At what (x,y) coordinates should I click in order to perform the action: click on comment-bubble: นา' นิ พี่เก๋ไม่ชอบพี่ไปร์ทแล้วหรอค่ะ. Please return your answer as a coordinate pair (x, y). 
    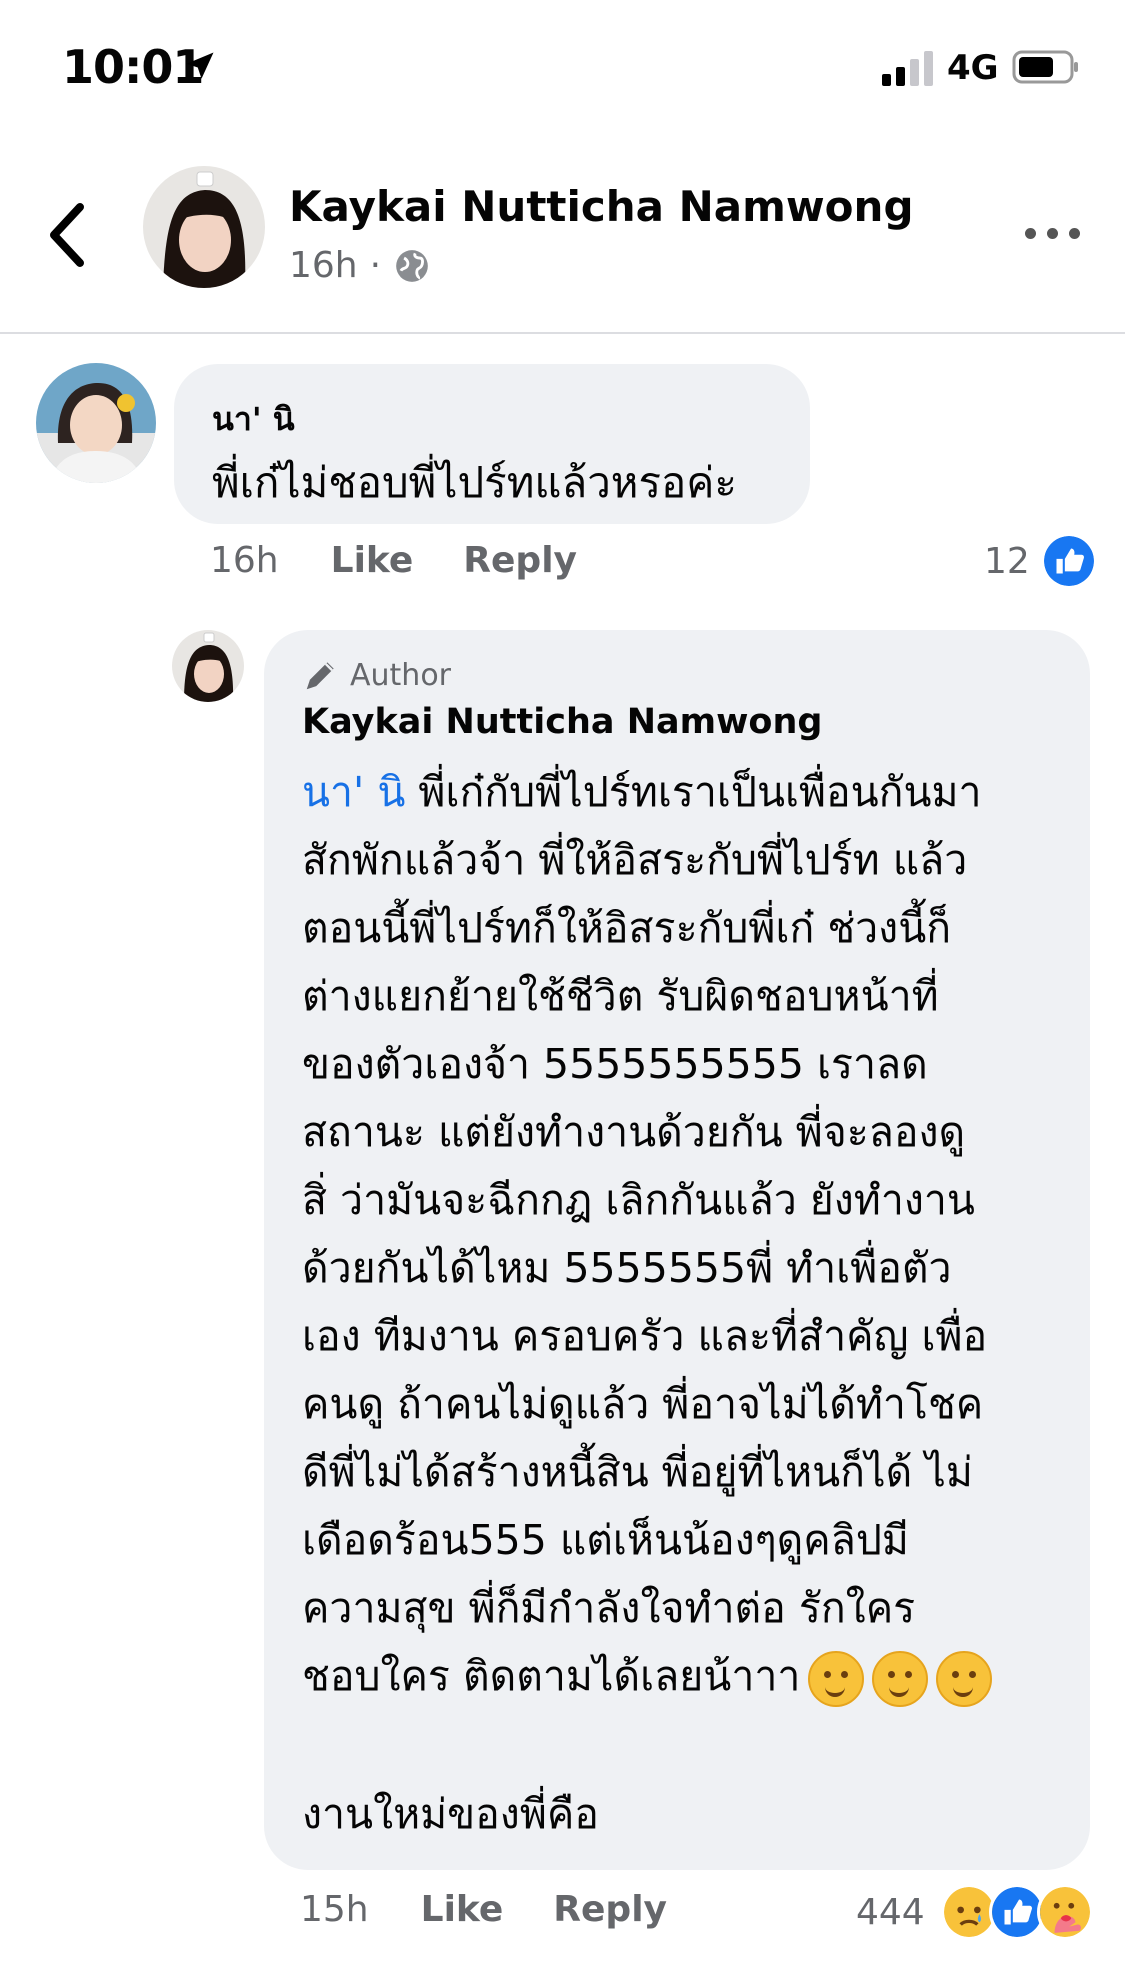
    Looking at the image, I should click on (492, 444).